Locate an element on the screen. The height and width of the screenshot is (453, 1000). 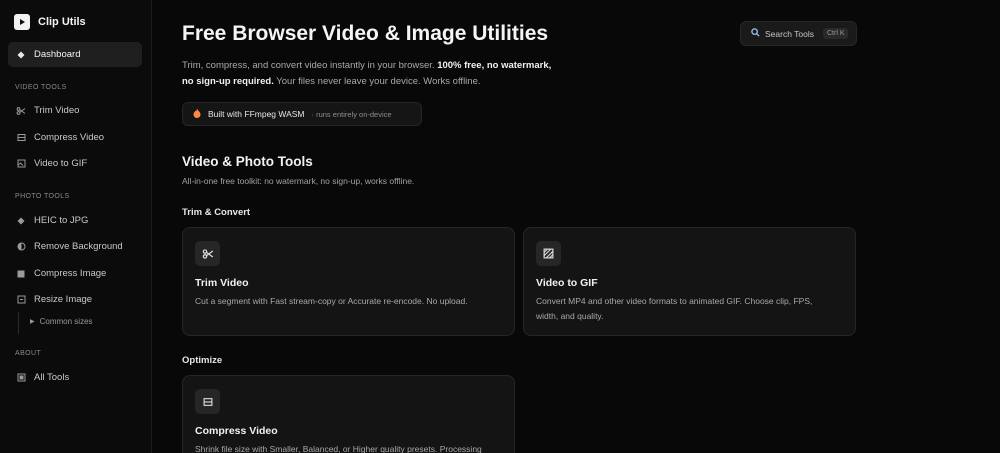
sidebar-item-remove-background: Remove Background is located at coordinates (75, 246).